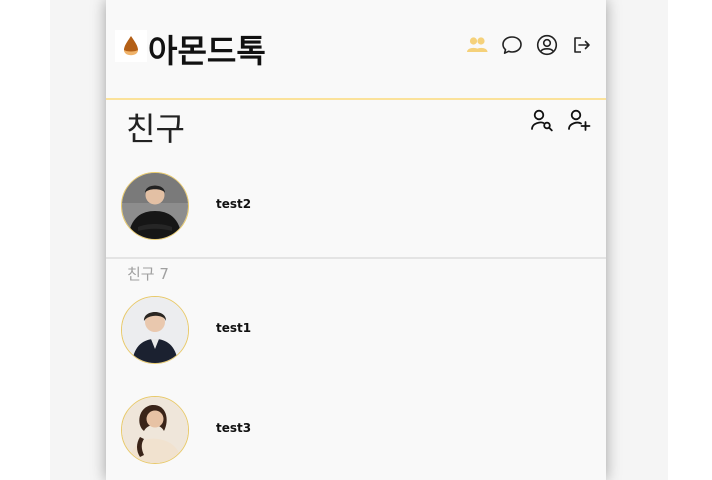 The width and height of the screenshot is (712, 480). I want to click on add-friend-icon, so click(579, 120).